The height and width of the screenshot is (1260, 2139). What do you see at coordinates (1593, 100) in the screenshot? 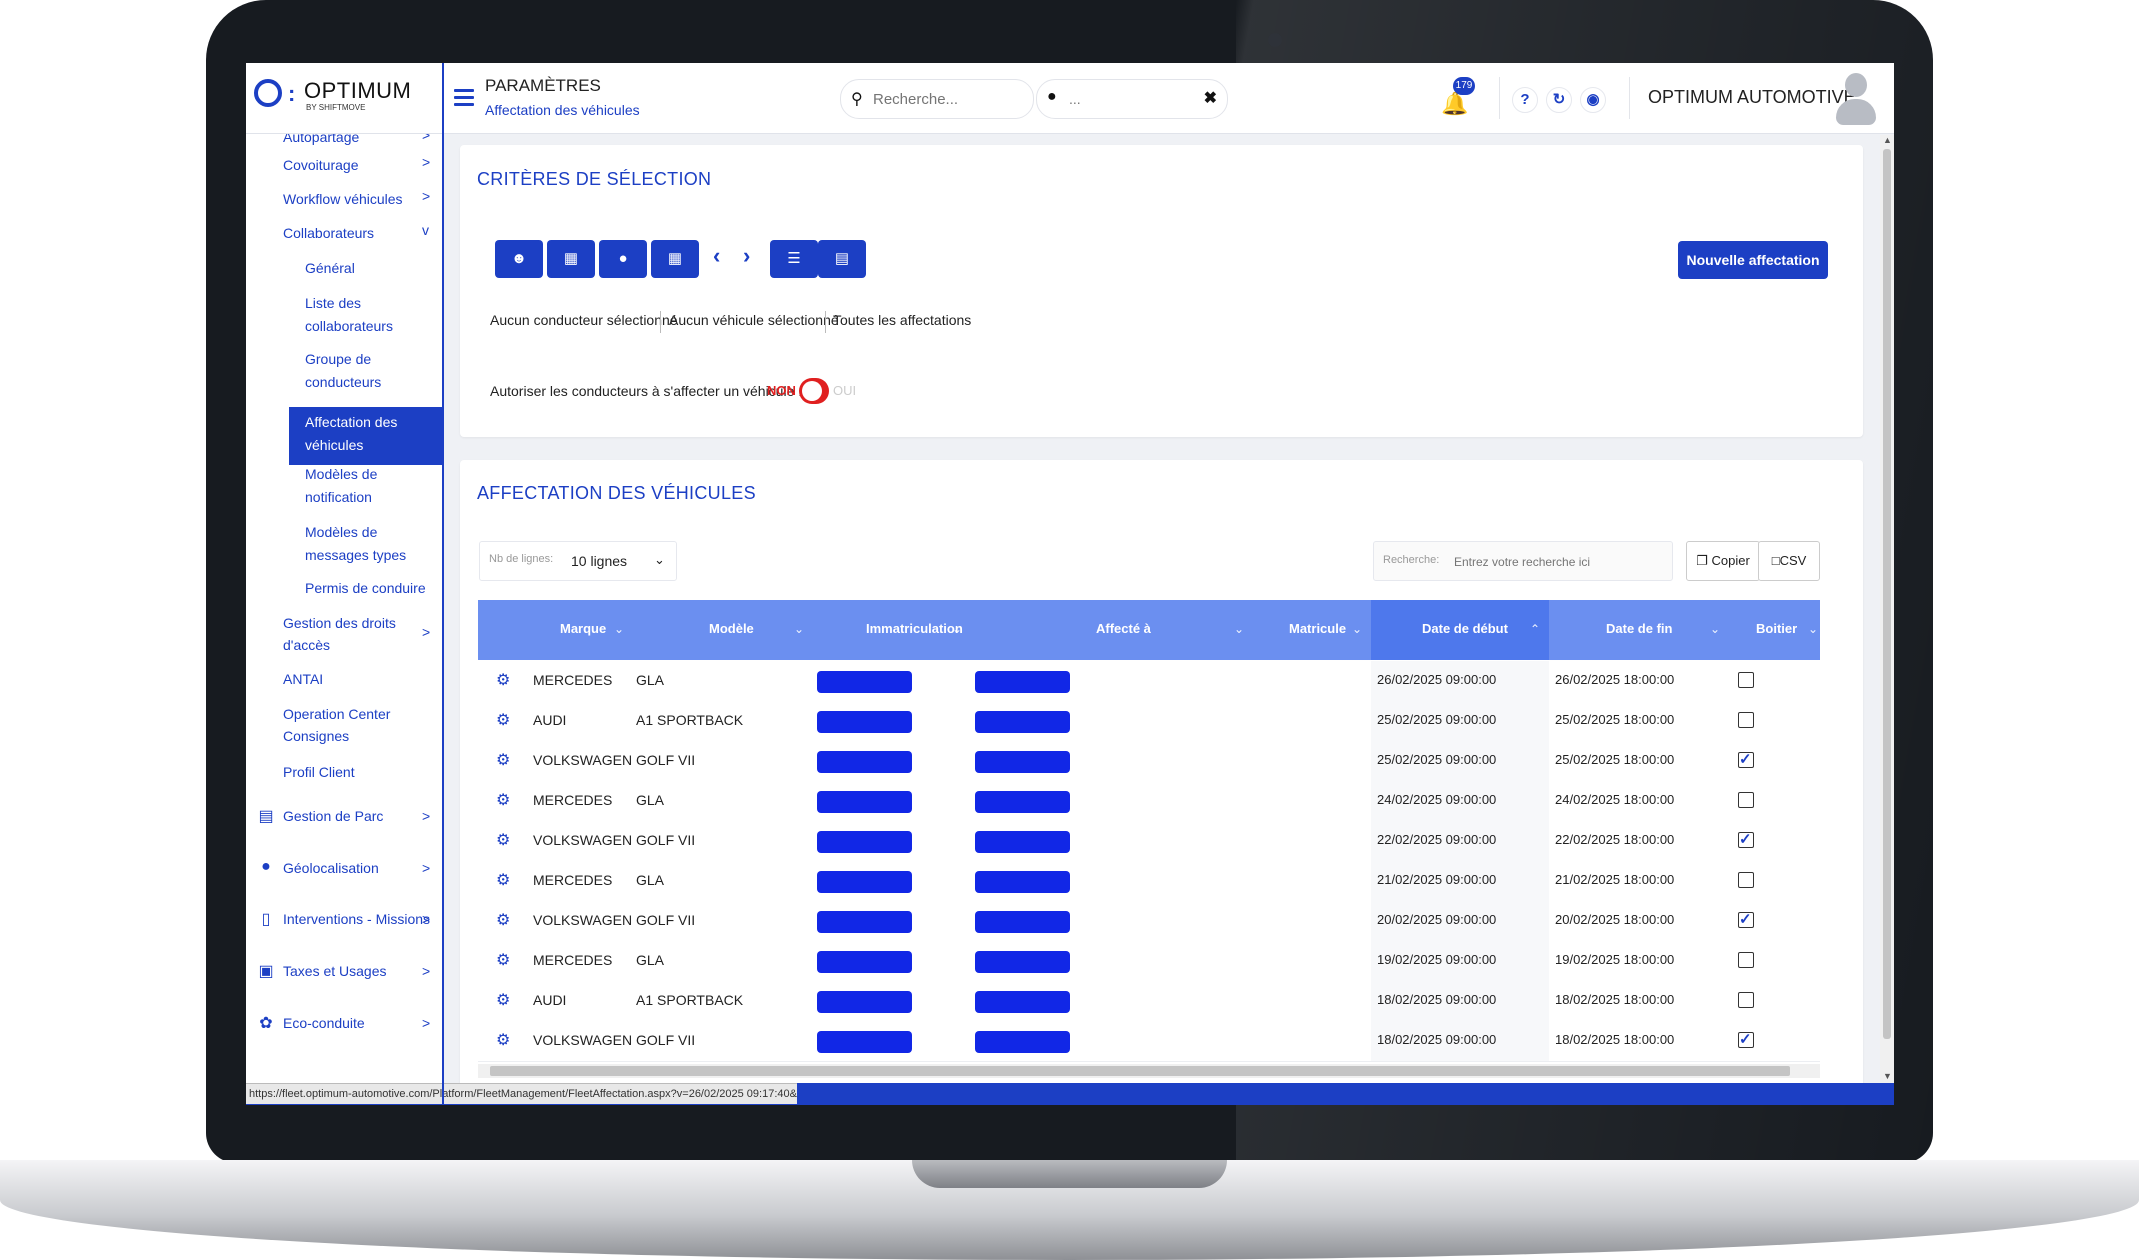
I see `globe-icon: ◉` at bounding box center [1593, 100].